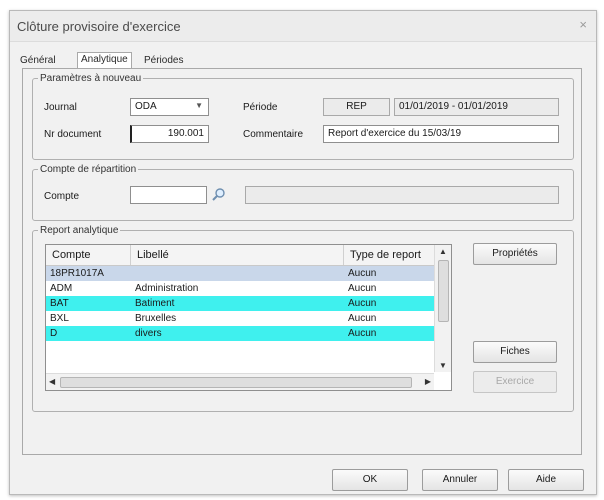 The image size is (604, 500). Describe the element at coordinates (133, 273) in the screenshot. I see `cell-libelle` at that location.